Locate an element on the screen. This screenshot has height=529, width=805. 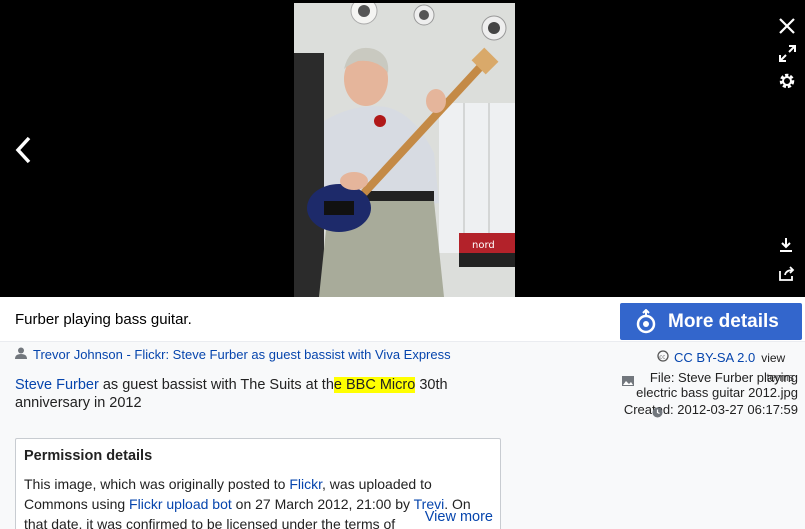
image-caption: Furber playing bass guitar. is located at coordinates (103, 319).